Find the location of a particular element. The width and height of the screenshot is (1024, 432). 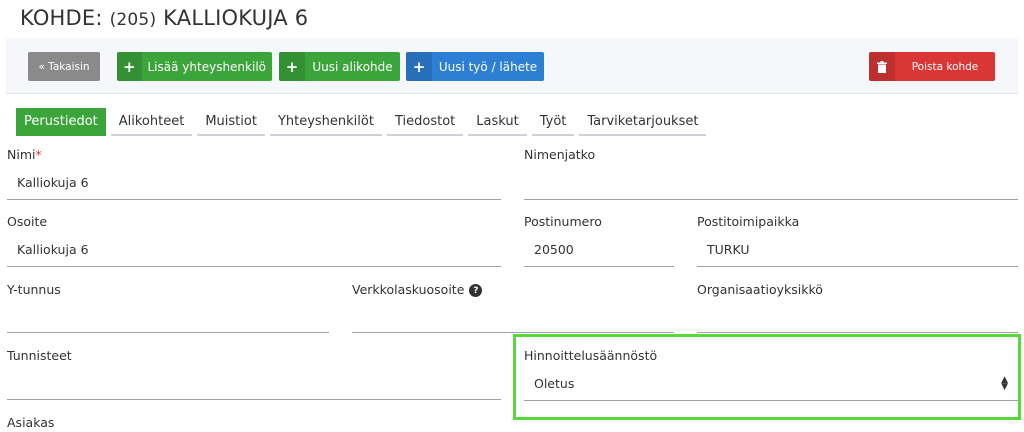

business-id-input is located at coordinates (168, 316).